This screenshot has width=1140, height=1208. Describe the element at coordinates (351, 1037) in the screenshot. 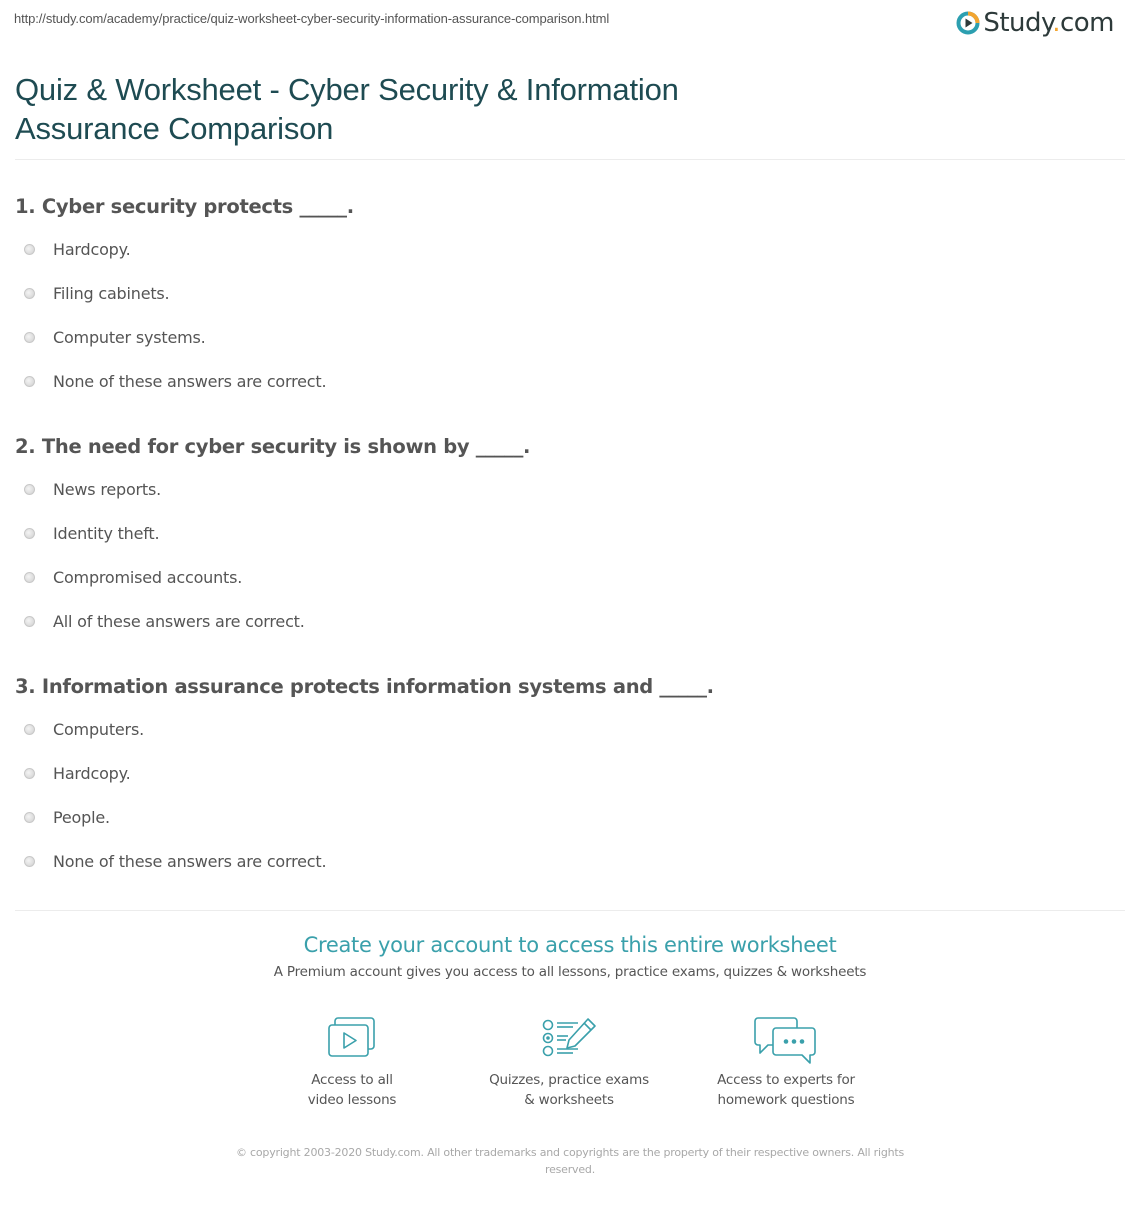

I see `video-lessons-icon` at that location.